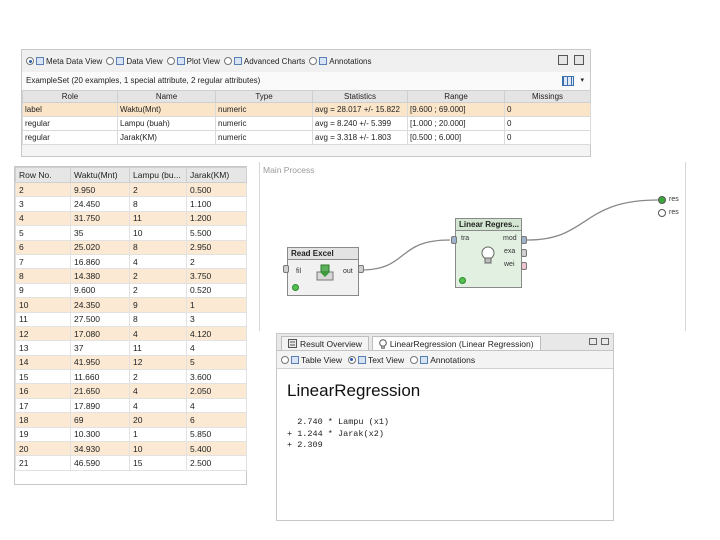 This screenshot has height=540, width=720. What do you see at coordinates (131, 405) in the screenshot?
I see `table-row: 17 17.890 4 4` at bounding box center [131, 405].